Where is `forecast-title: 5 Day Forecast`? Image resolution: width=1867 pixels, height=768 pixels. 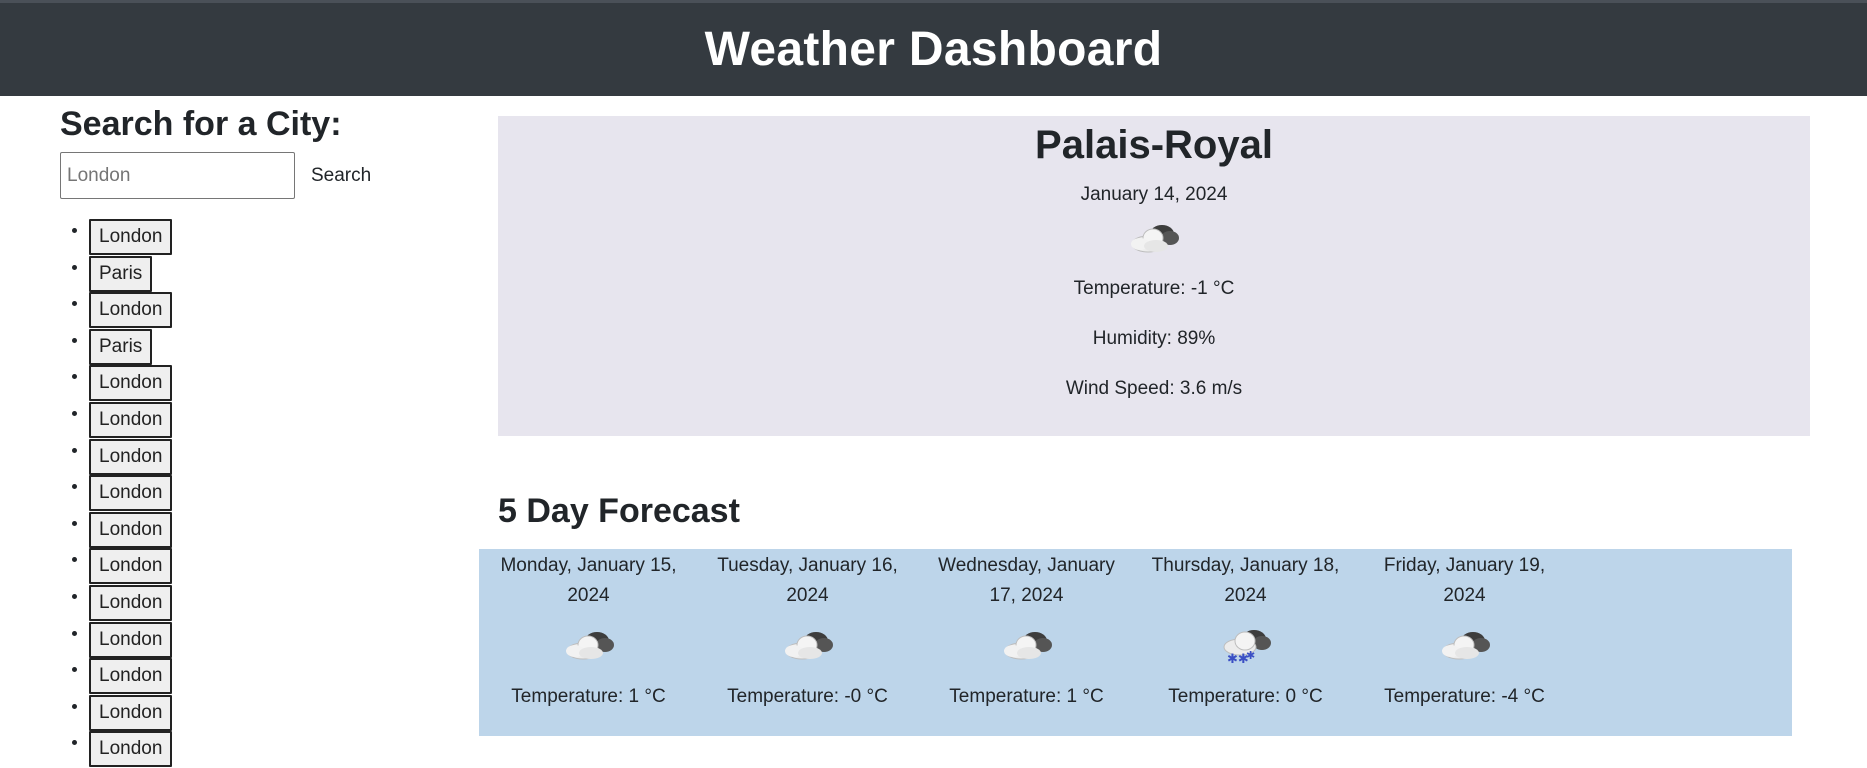
forecast-title: 5 Day Forecast is located at coordinates (619, 511).